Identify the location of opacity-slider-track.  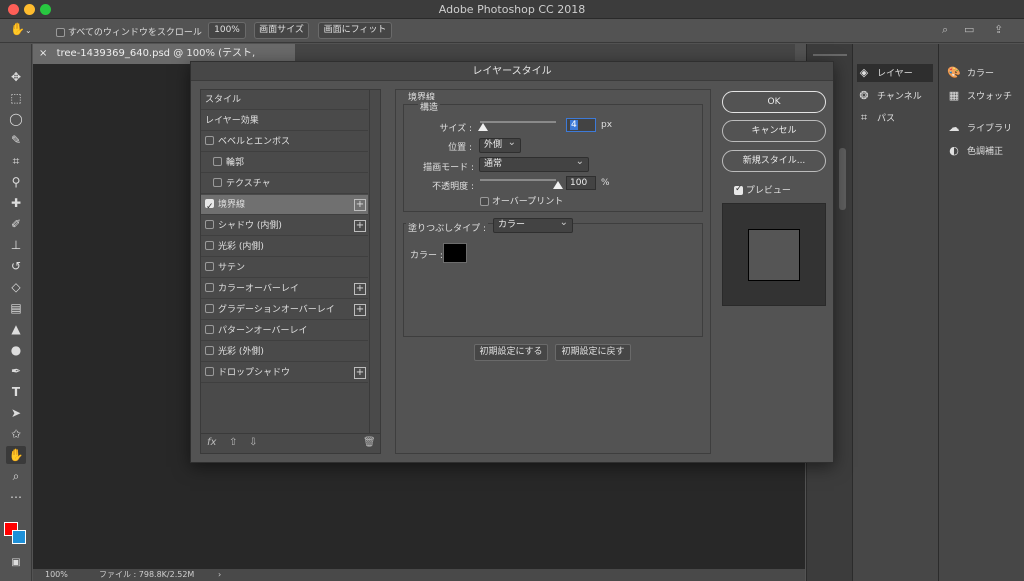
(518, 180).